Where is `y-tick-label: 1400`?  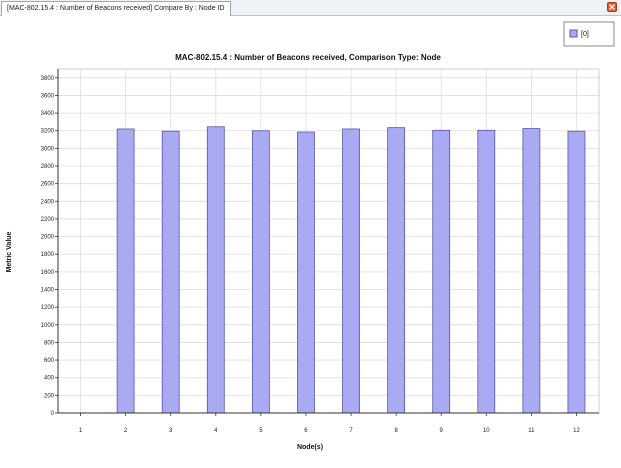 y-tick-label: 1400 is located at coordinates (48, 291).